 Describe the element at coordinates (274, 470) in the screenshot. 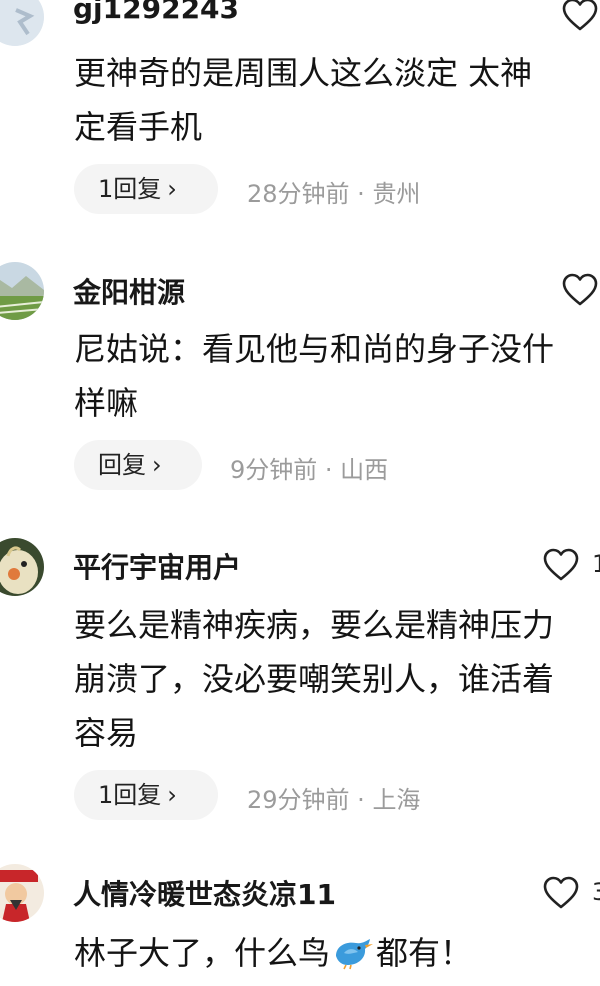

I see `comment-time: 9分钟前` at that location.